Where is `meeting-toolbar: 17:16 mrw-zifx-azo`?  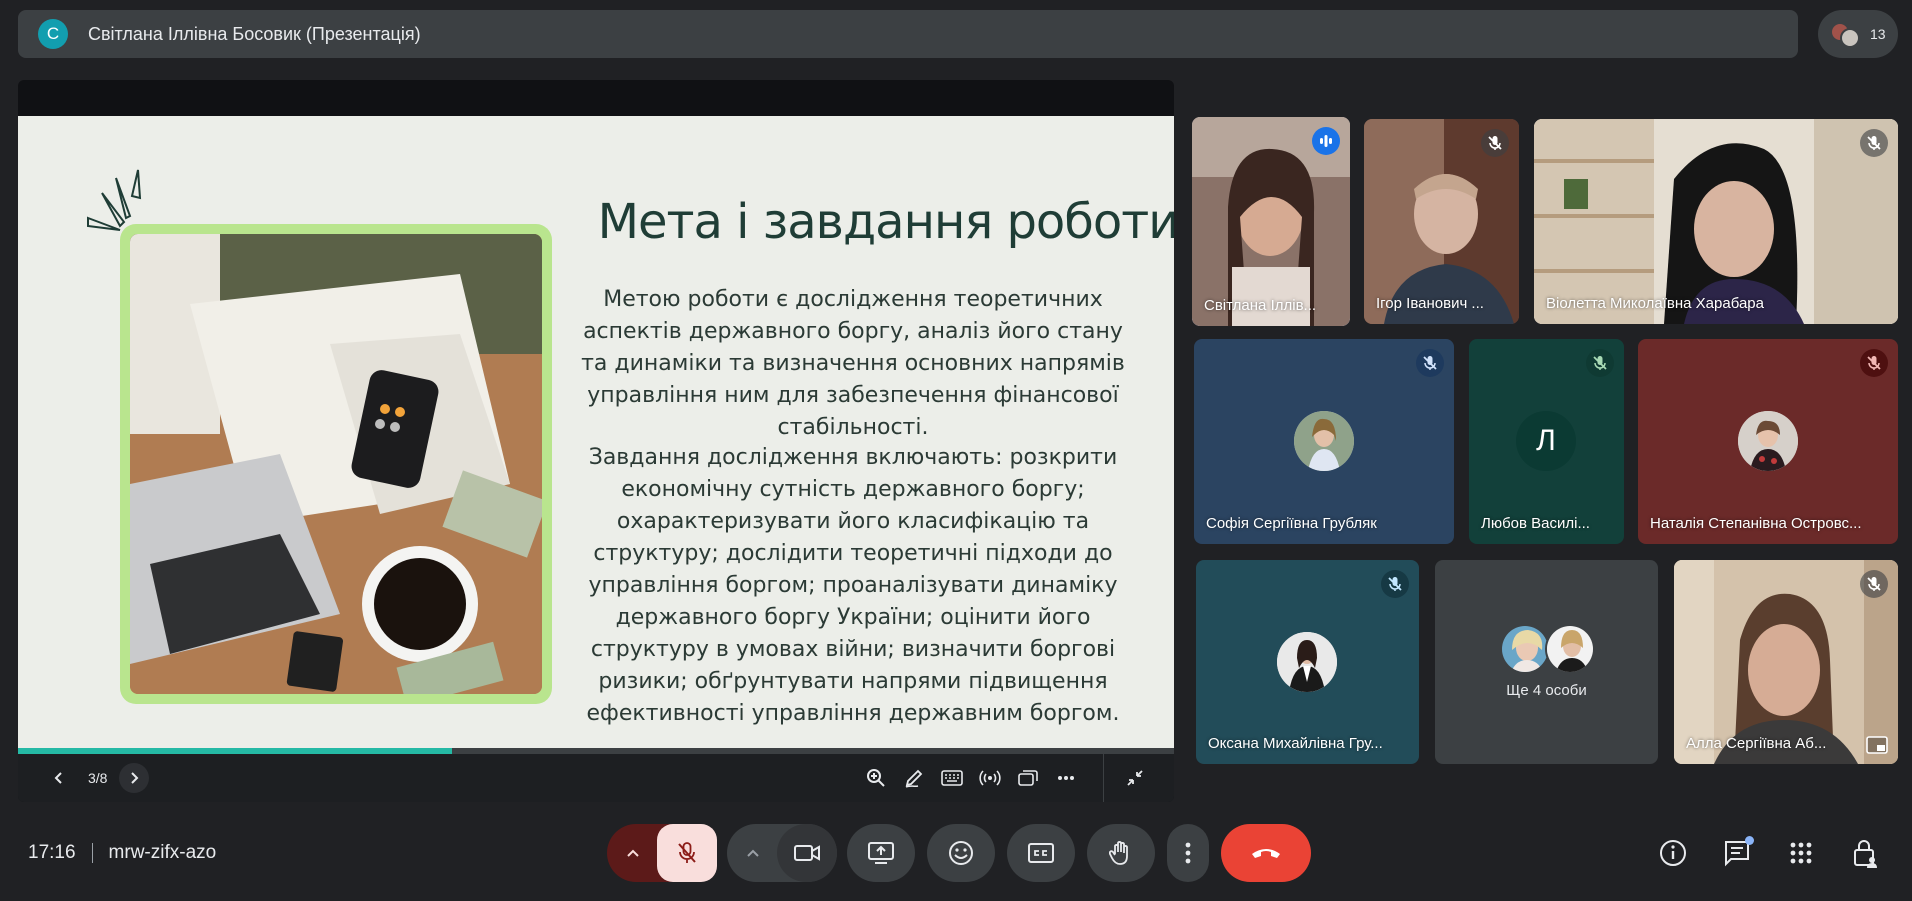 meeting-toolbar: 17:16 mrw-zifx-azo is located at coordinates (956, 860).